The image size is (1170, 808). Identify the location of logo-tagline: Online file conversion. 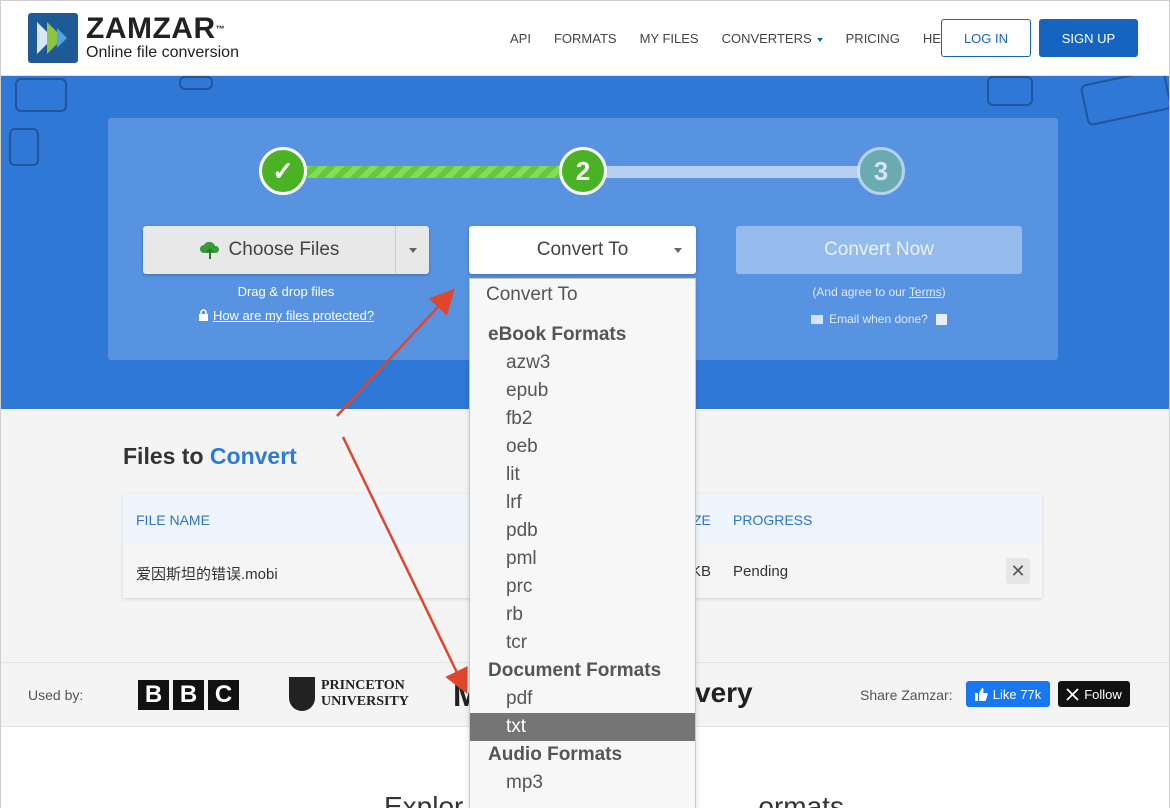
(162, 52).